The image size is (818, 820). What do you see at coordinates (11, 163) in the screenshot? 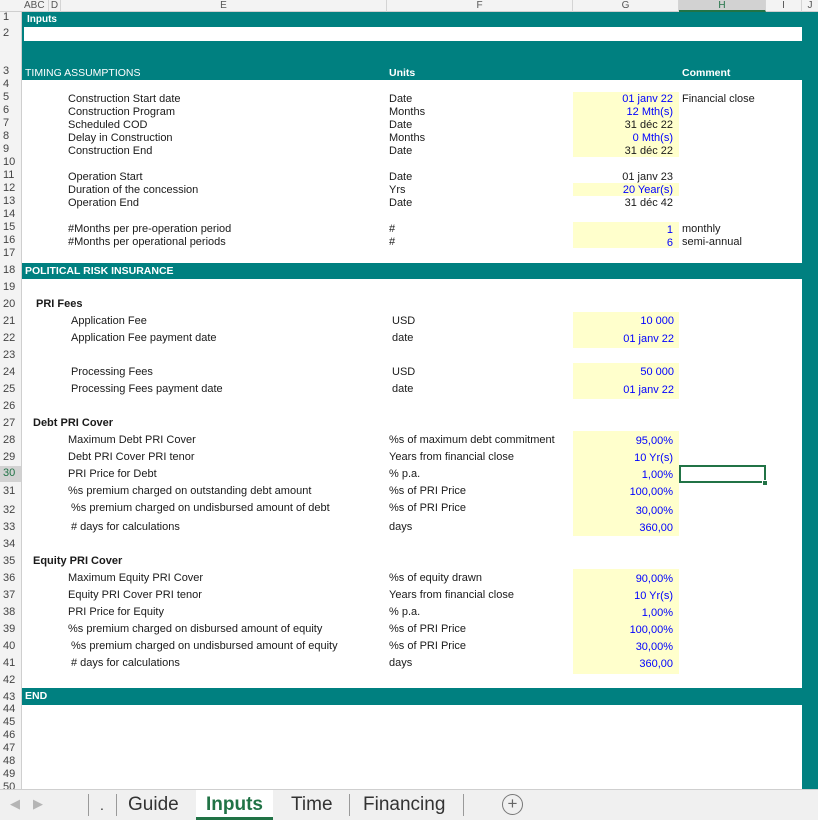
I see `row-header: 10` at bounding box center [11, 163].